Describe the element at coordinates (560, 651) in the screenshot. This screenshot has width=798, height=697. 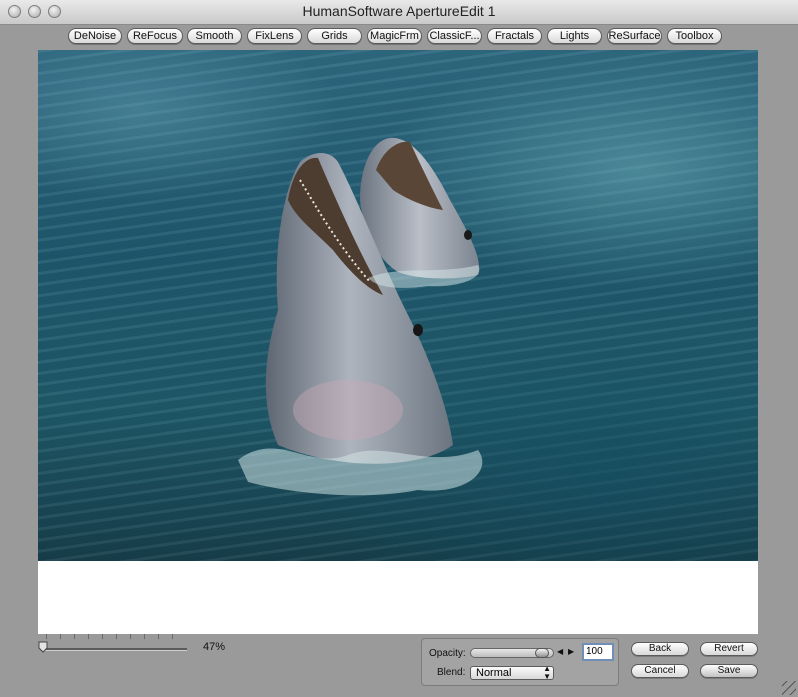
I see `opacity-decrease-icon: ◀` at that location.